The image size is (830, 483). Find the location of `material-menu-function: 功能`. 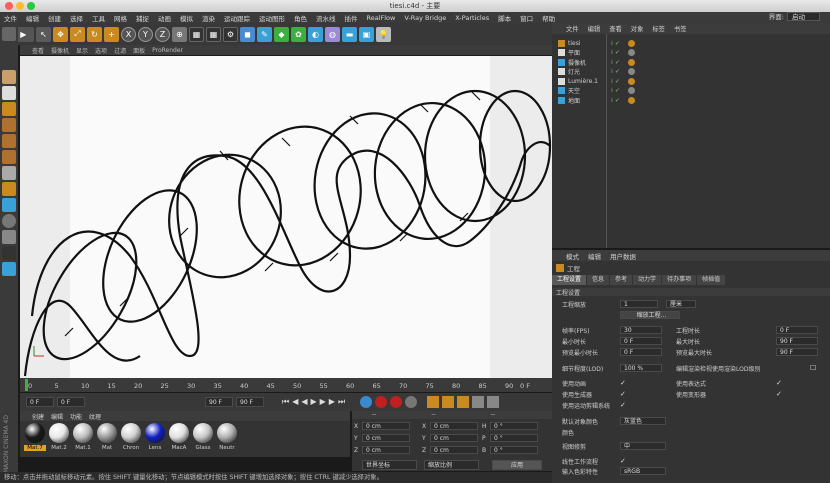

material-menu-function: 功能 is located at coordinates (76, 416).